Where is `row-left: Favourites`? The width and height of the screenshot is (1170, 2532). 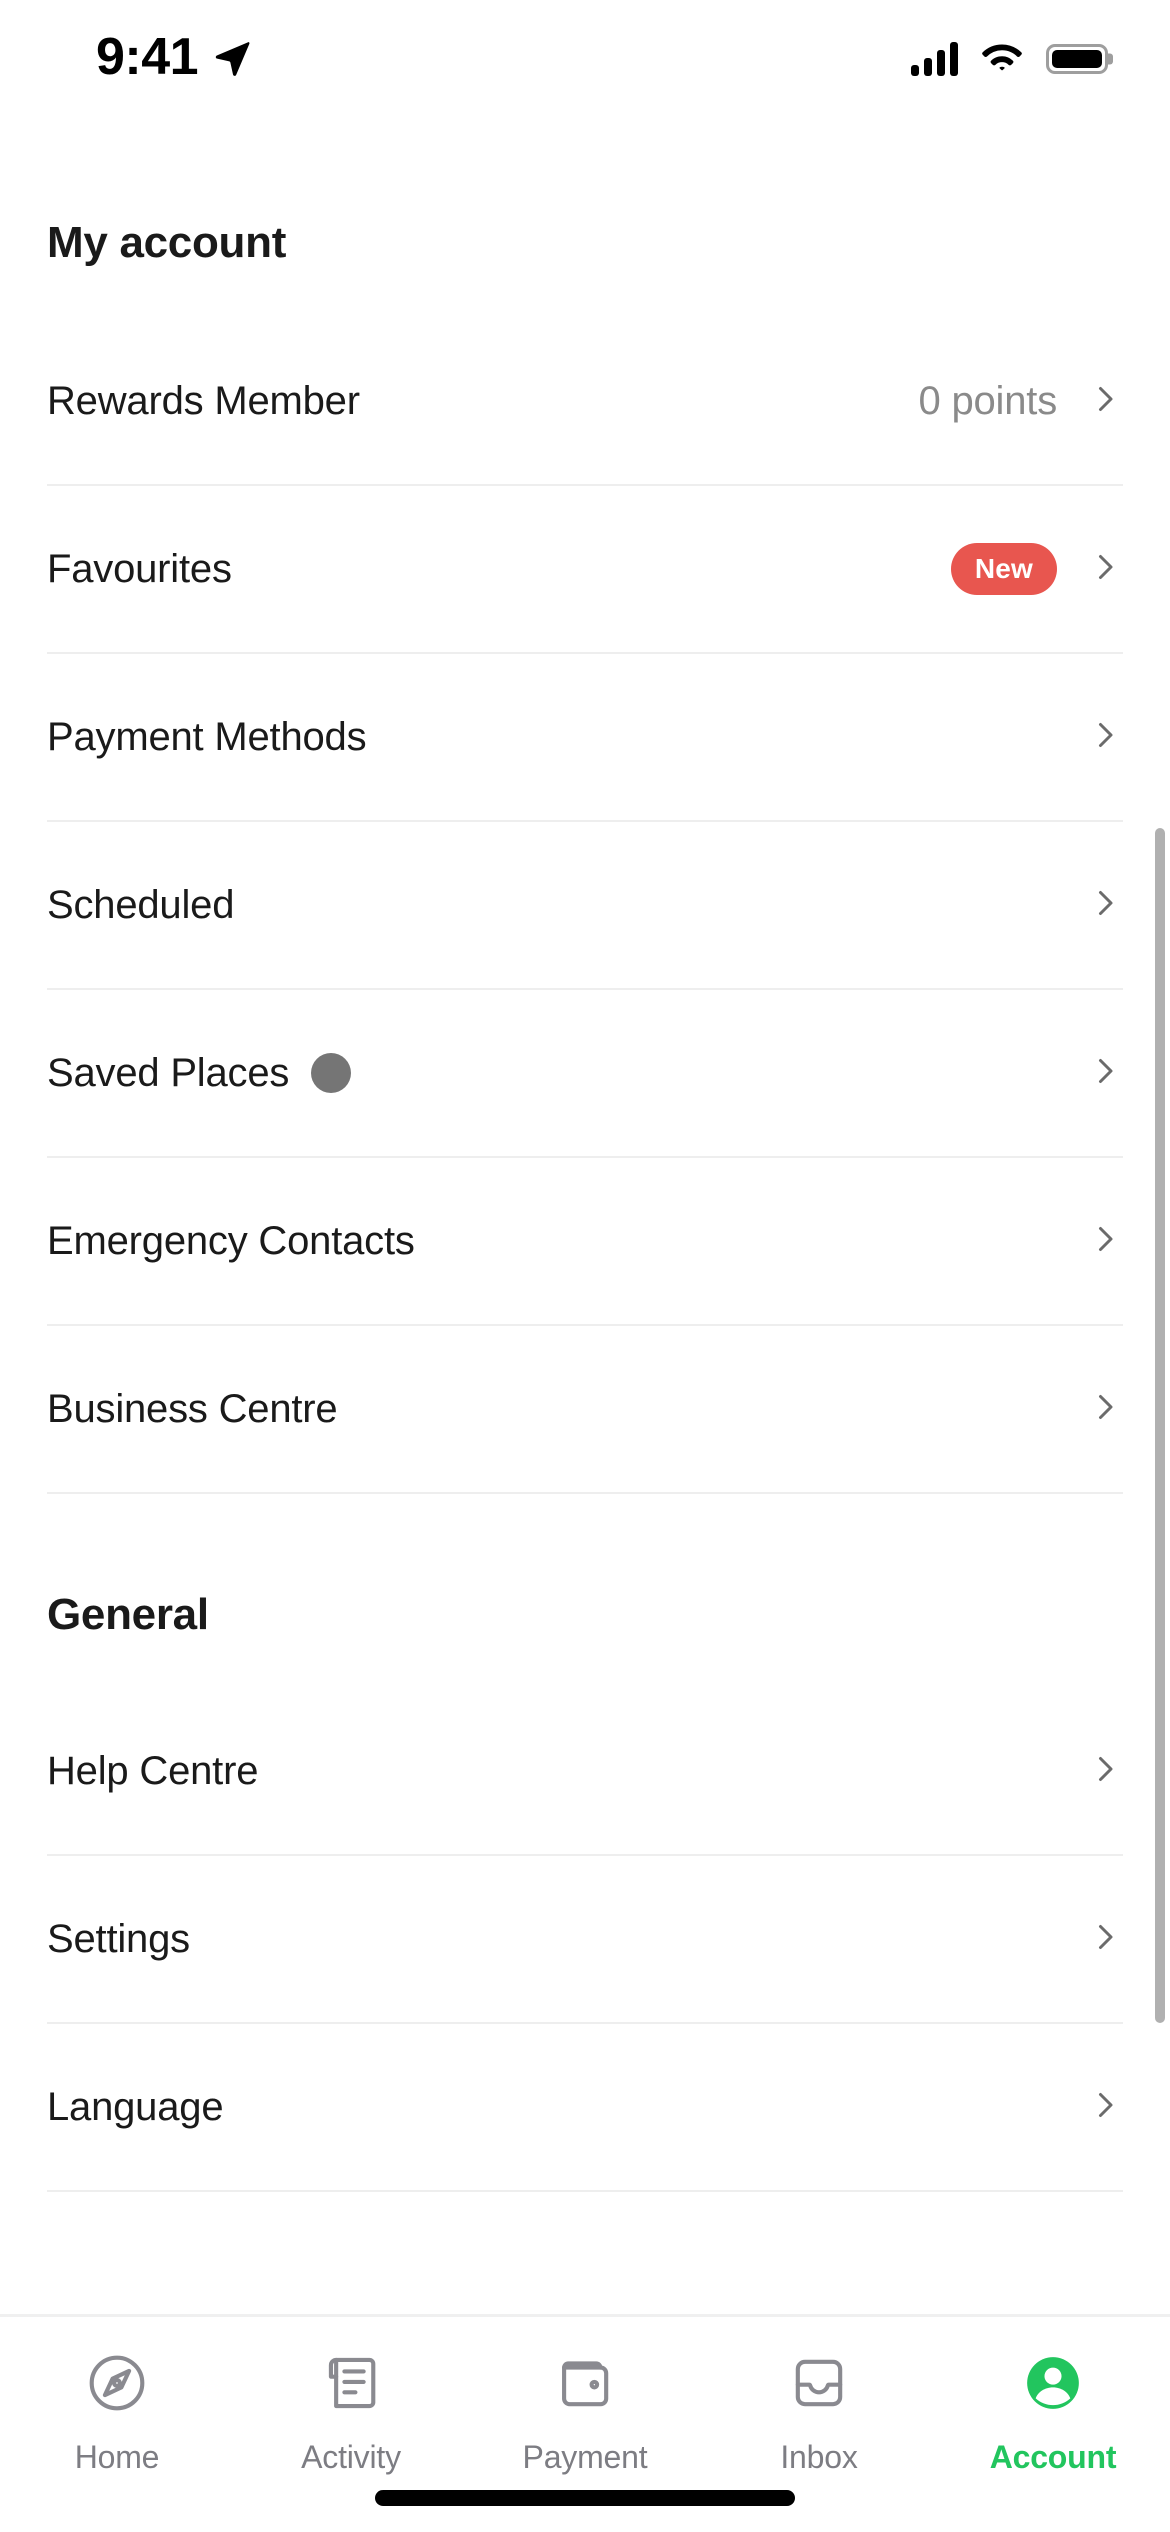
row-left: Favourites is located at coordinates (139, 569).